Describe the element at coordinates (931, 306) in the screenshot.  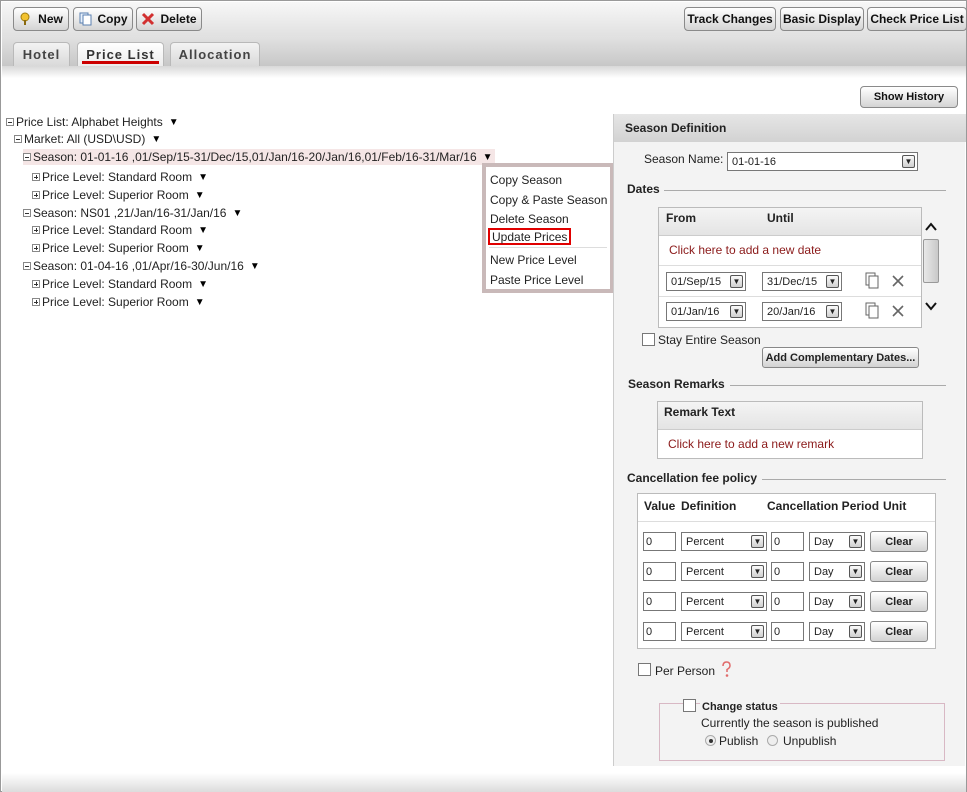
I see `scroll-down-icon` at that location.